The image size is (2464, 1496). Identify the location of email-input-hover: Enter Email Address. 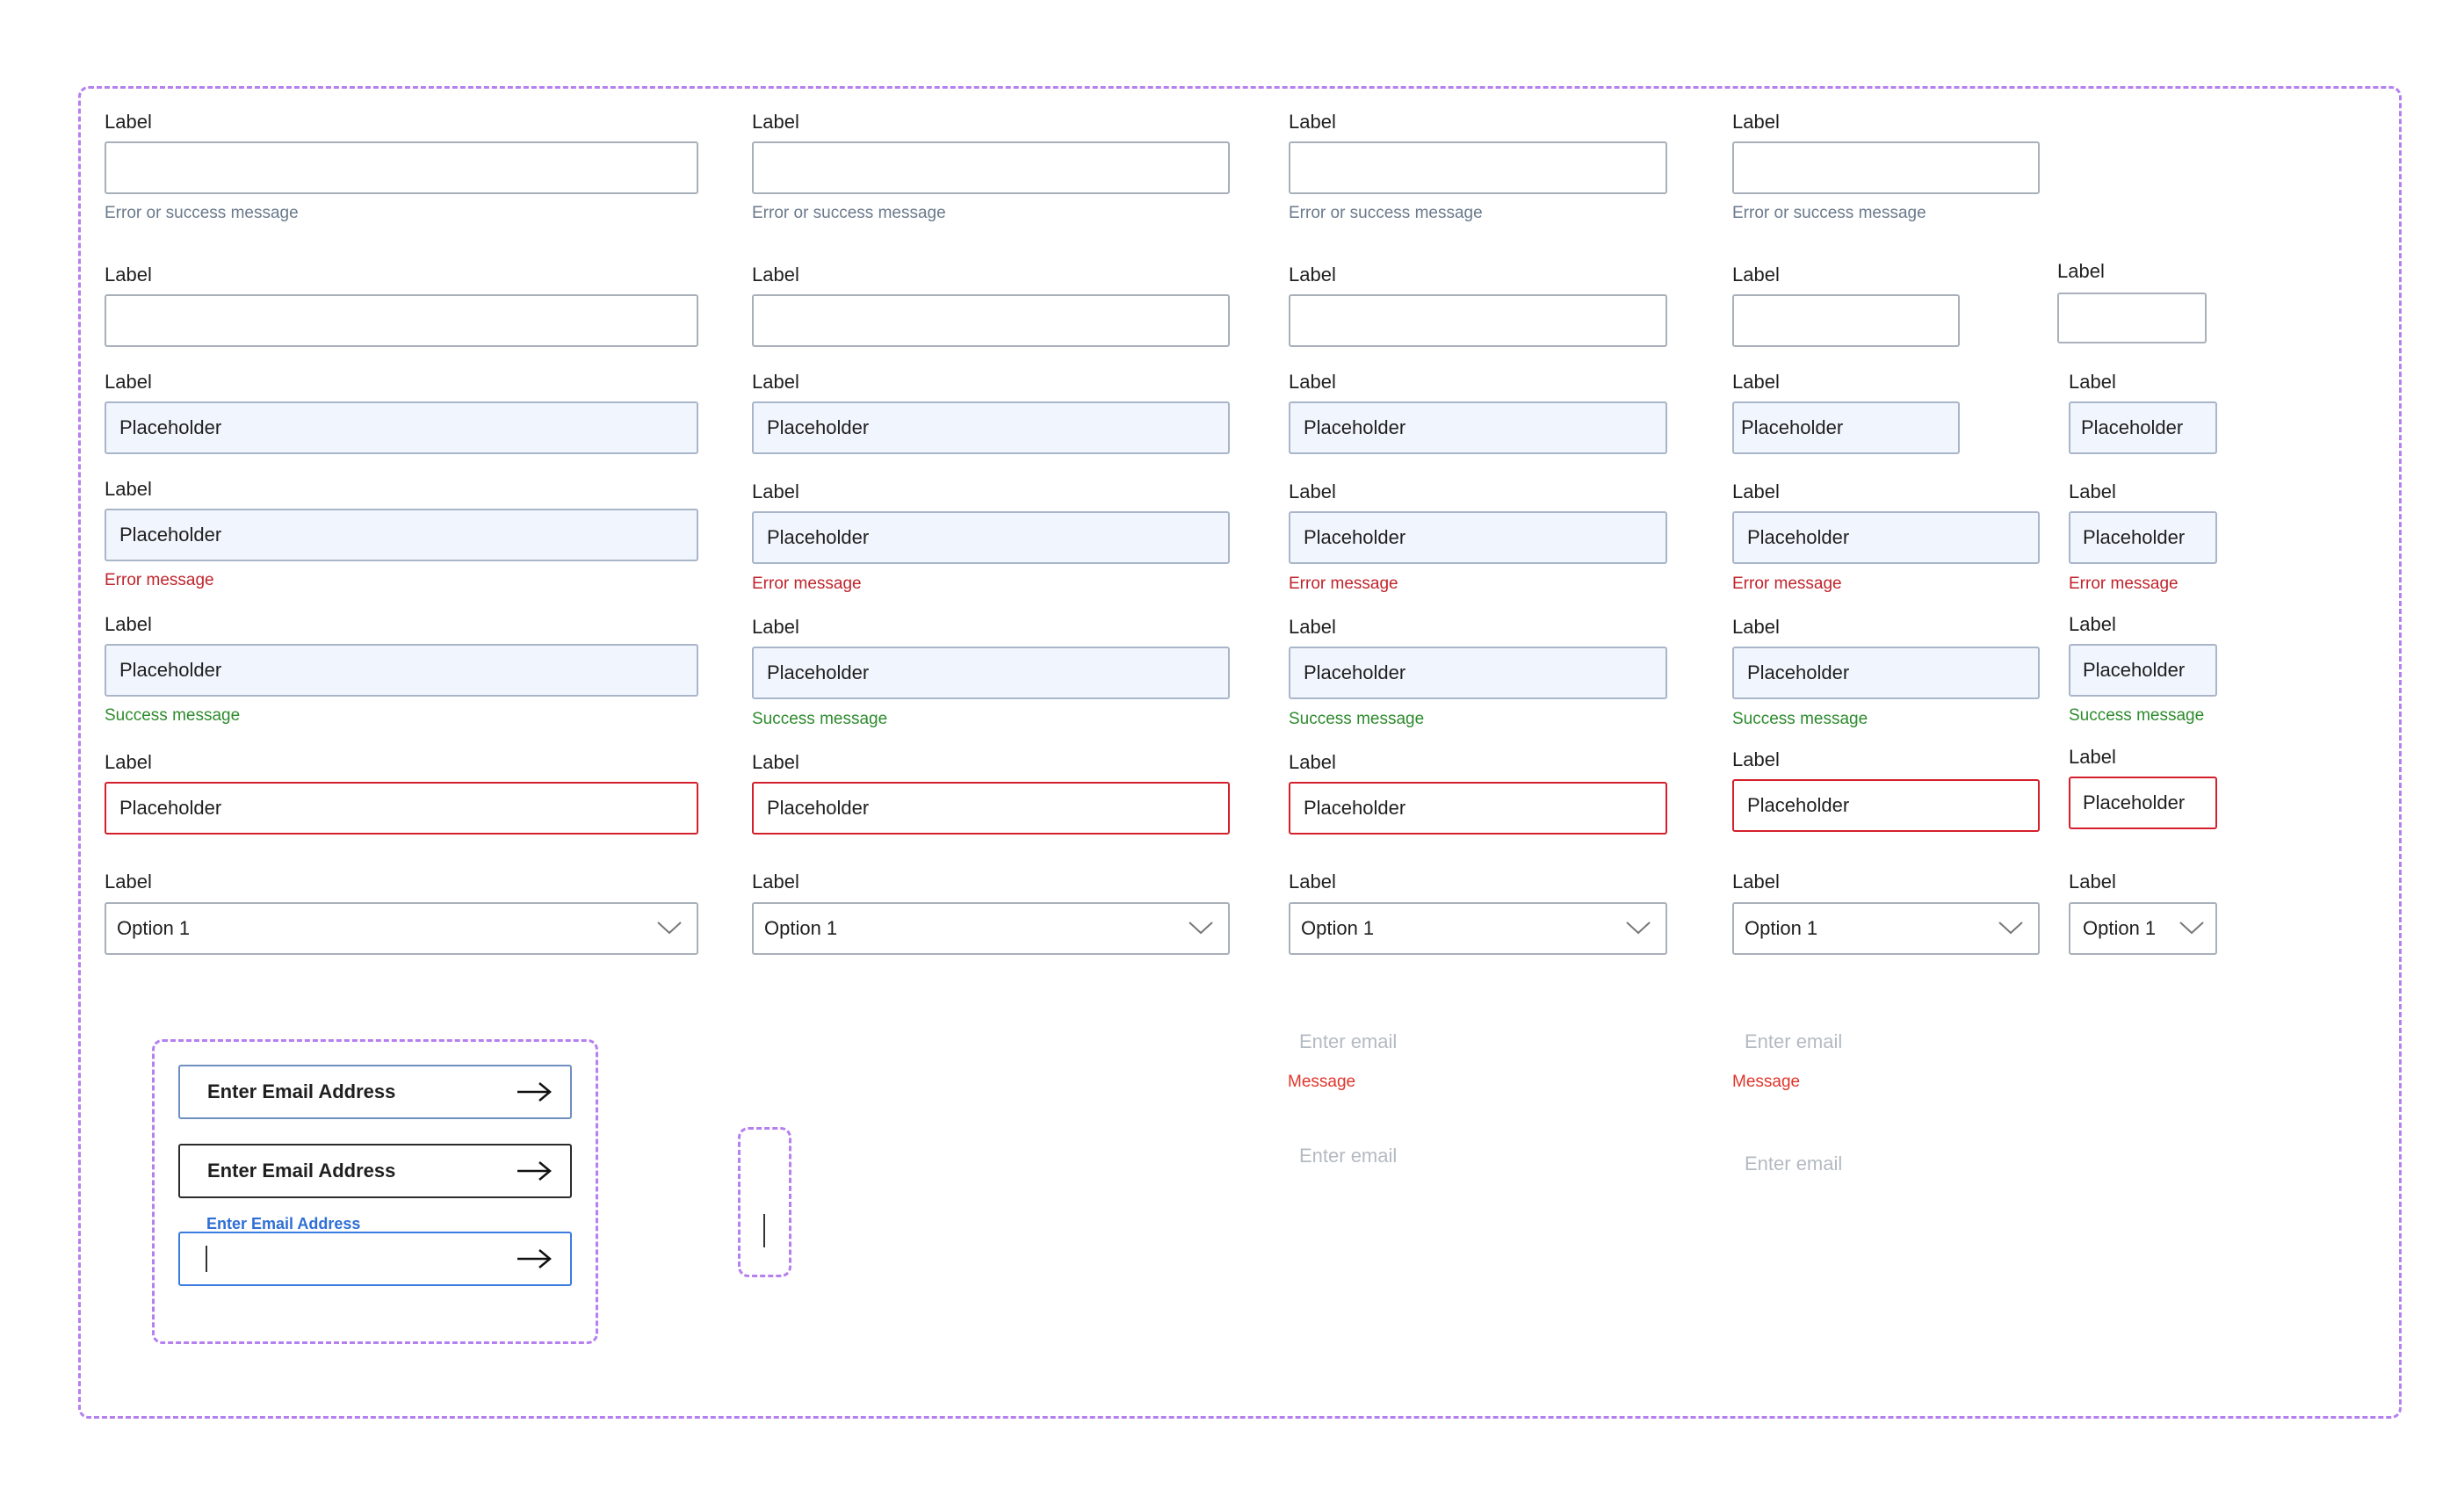
(375, 1171).